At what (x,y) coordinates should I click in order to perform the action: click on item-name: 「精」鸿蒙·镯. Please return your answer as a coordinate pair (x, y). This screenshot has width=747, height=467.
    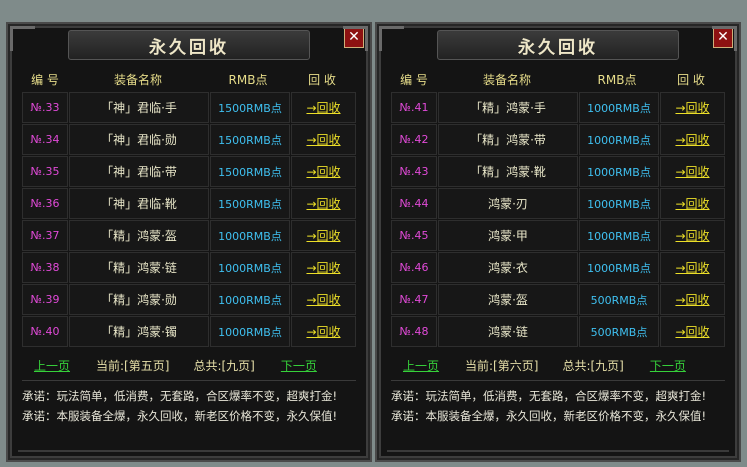
    Looking at the image, I should click on (139, 331).